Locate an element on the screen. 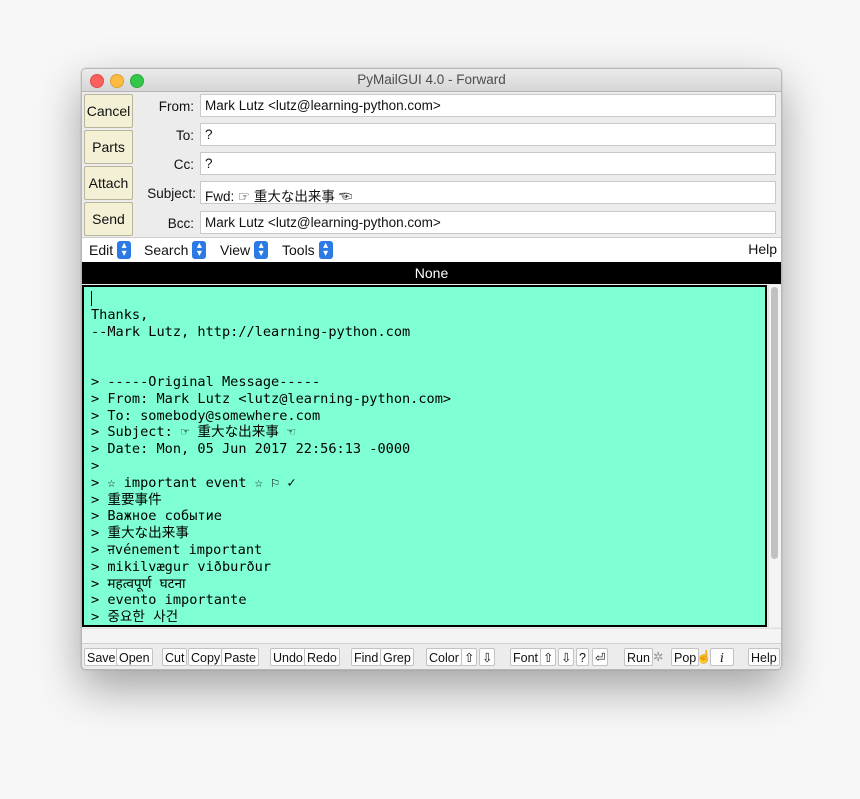 Image resolution: width=860 pixels, height=799 pixels. color-up-arrow-icon: ⇧ is located at coordinates (469, 657).